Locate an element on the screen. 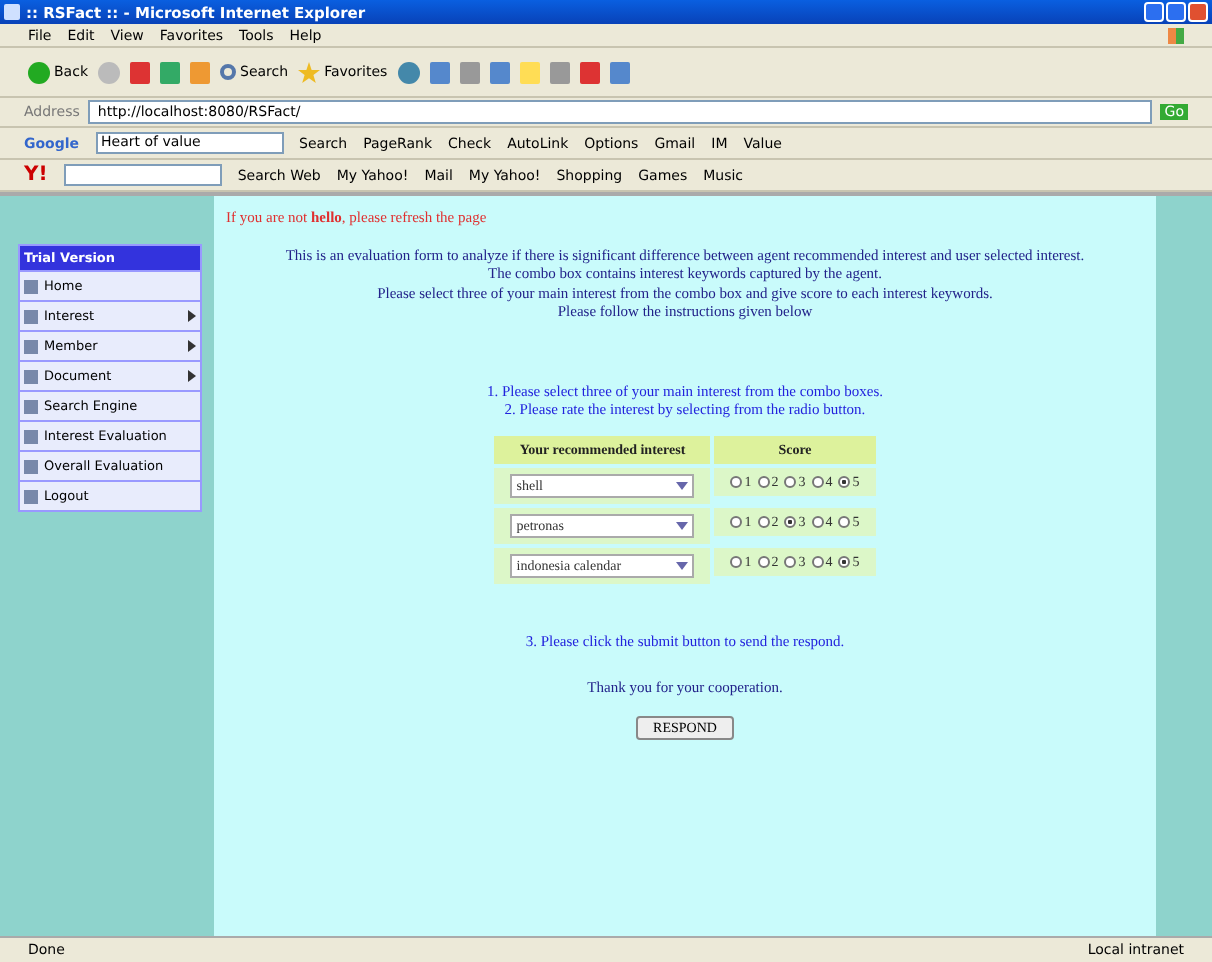 This screenshot has height=962, width=1212. yahoo-search-field is located at coordinates (142, 175).